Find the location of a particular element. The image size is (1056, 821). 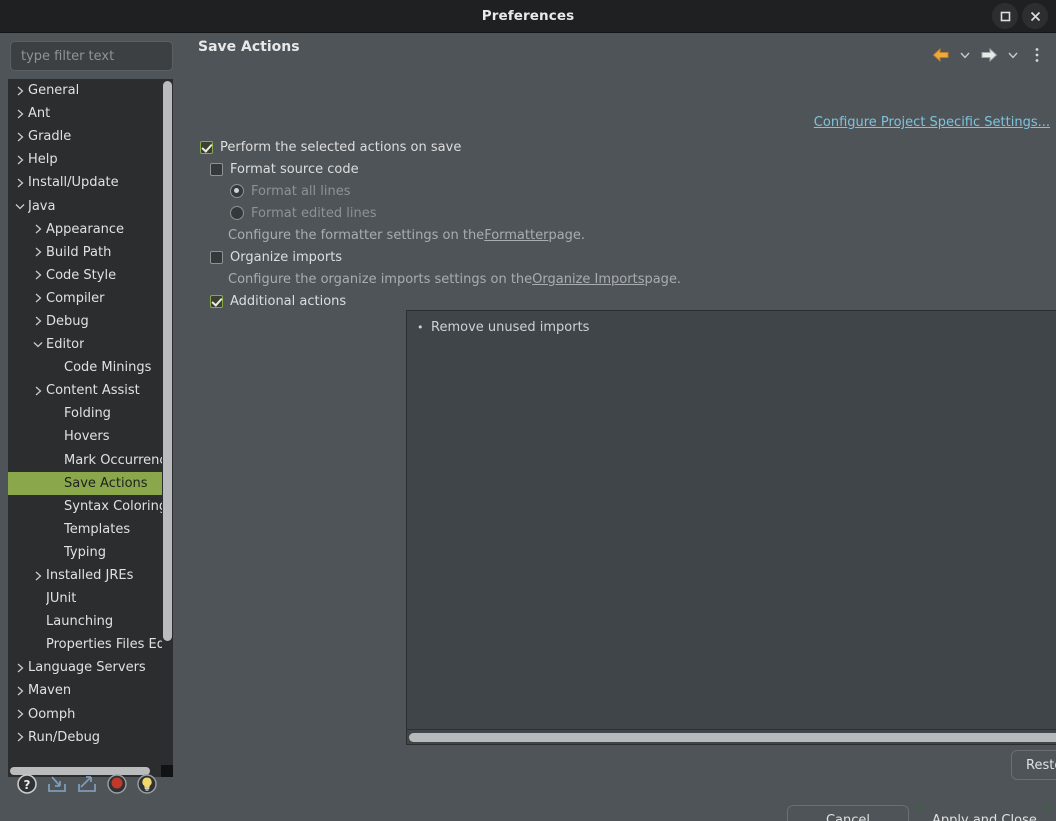

export-icon is located at coordinates (87, 784).